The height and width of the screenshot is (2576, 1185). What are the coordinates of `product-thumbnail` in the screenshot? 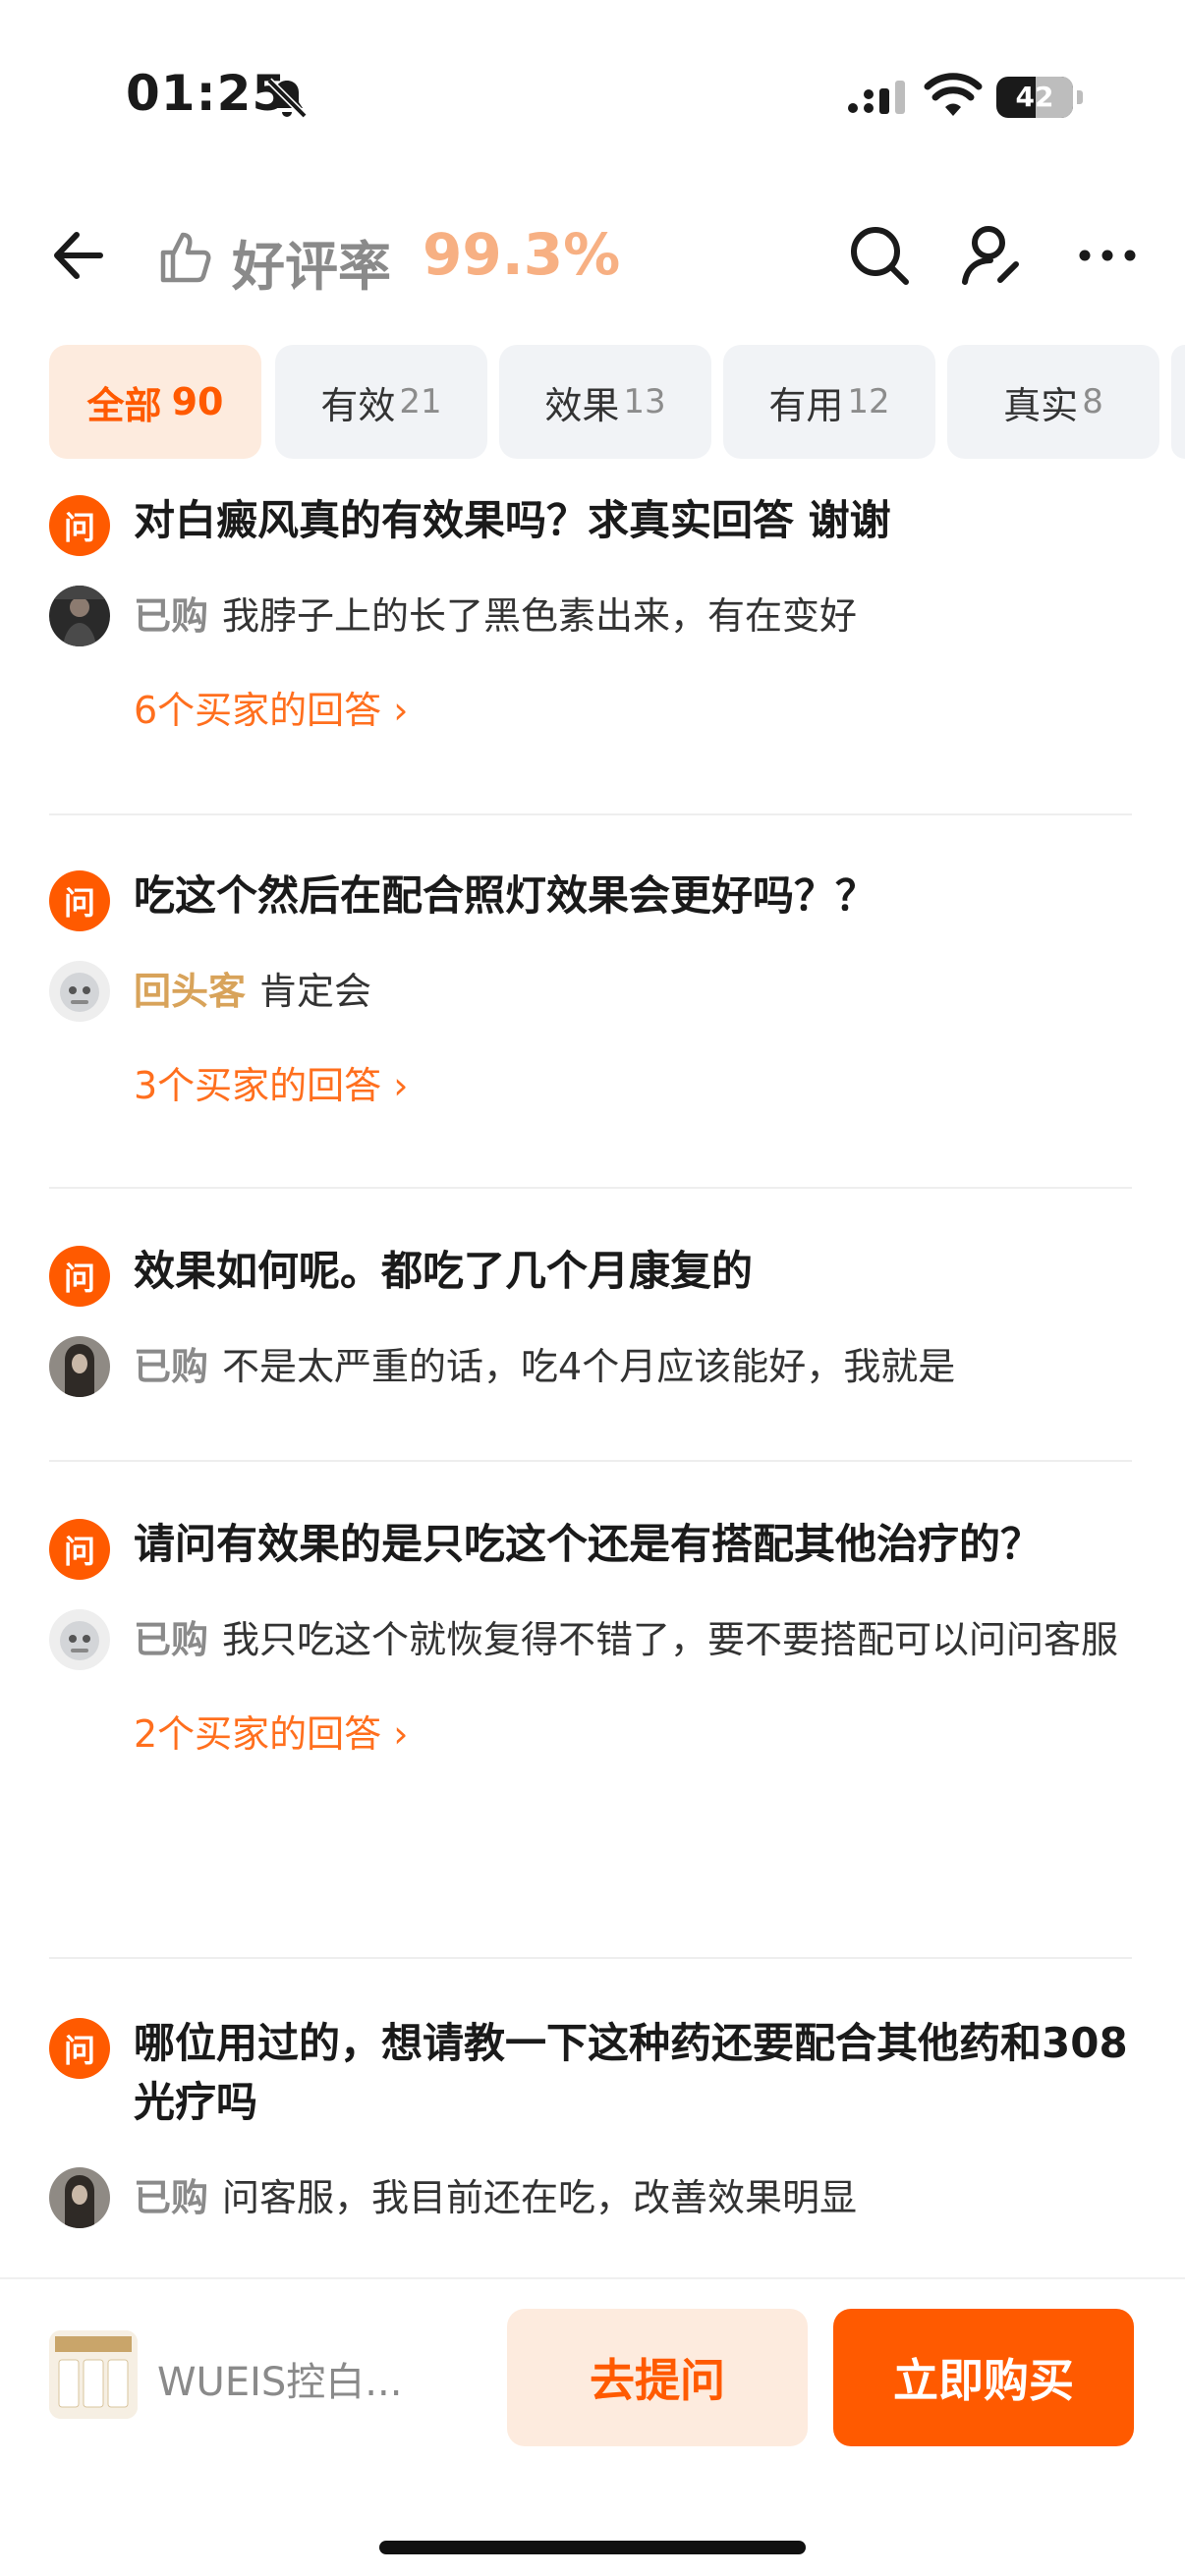 It's located at (93, 2374).